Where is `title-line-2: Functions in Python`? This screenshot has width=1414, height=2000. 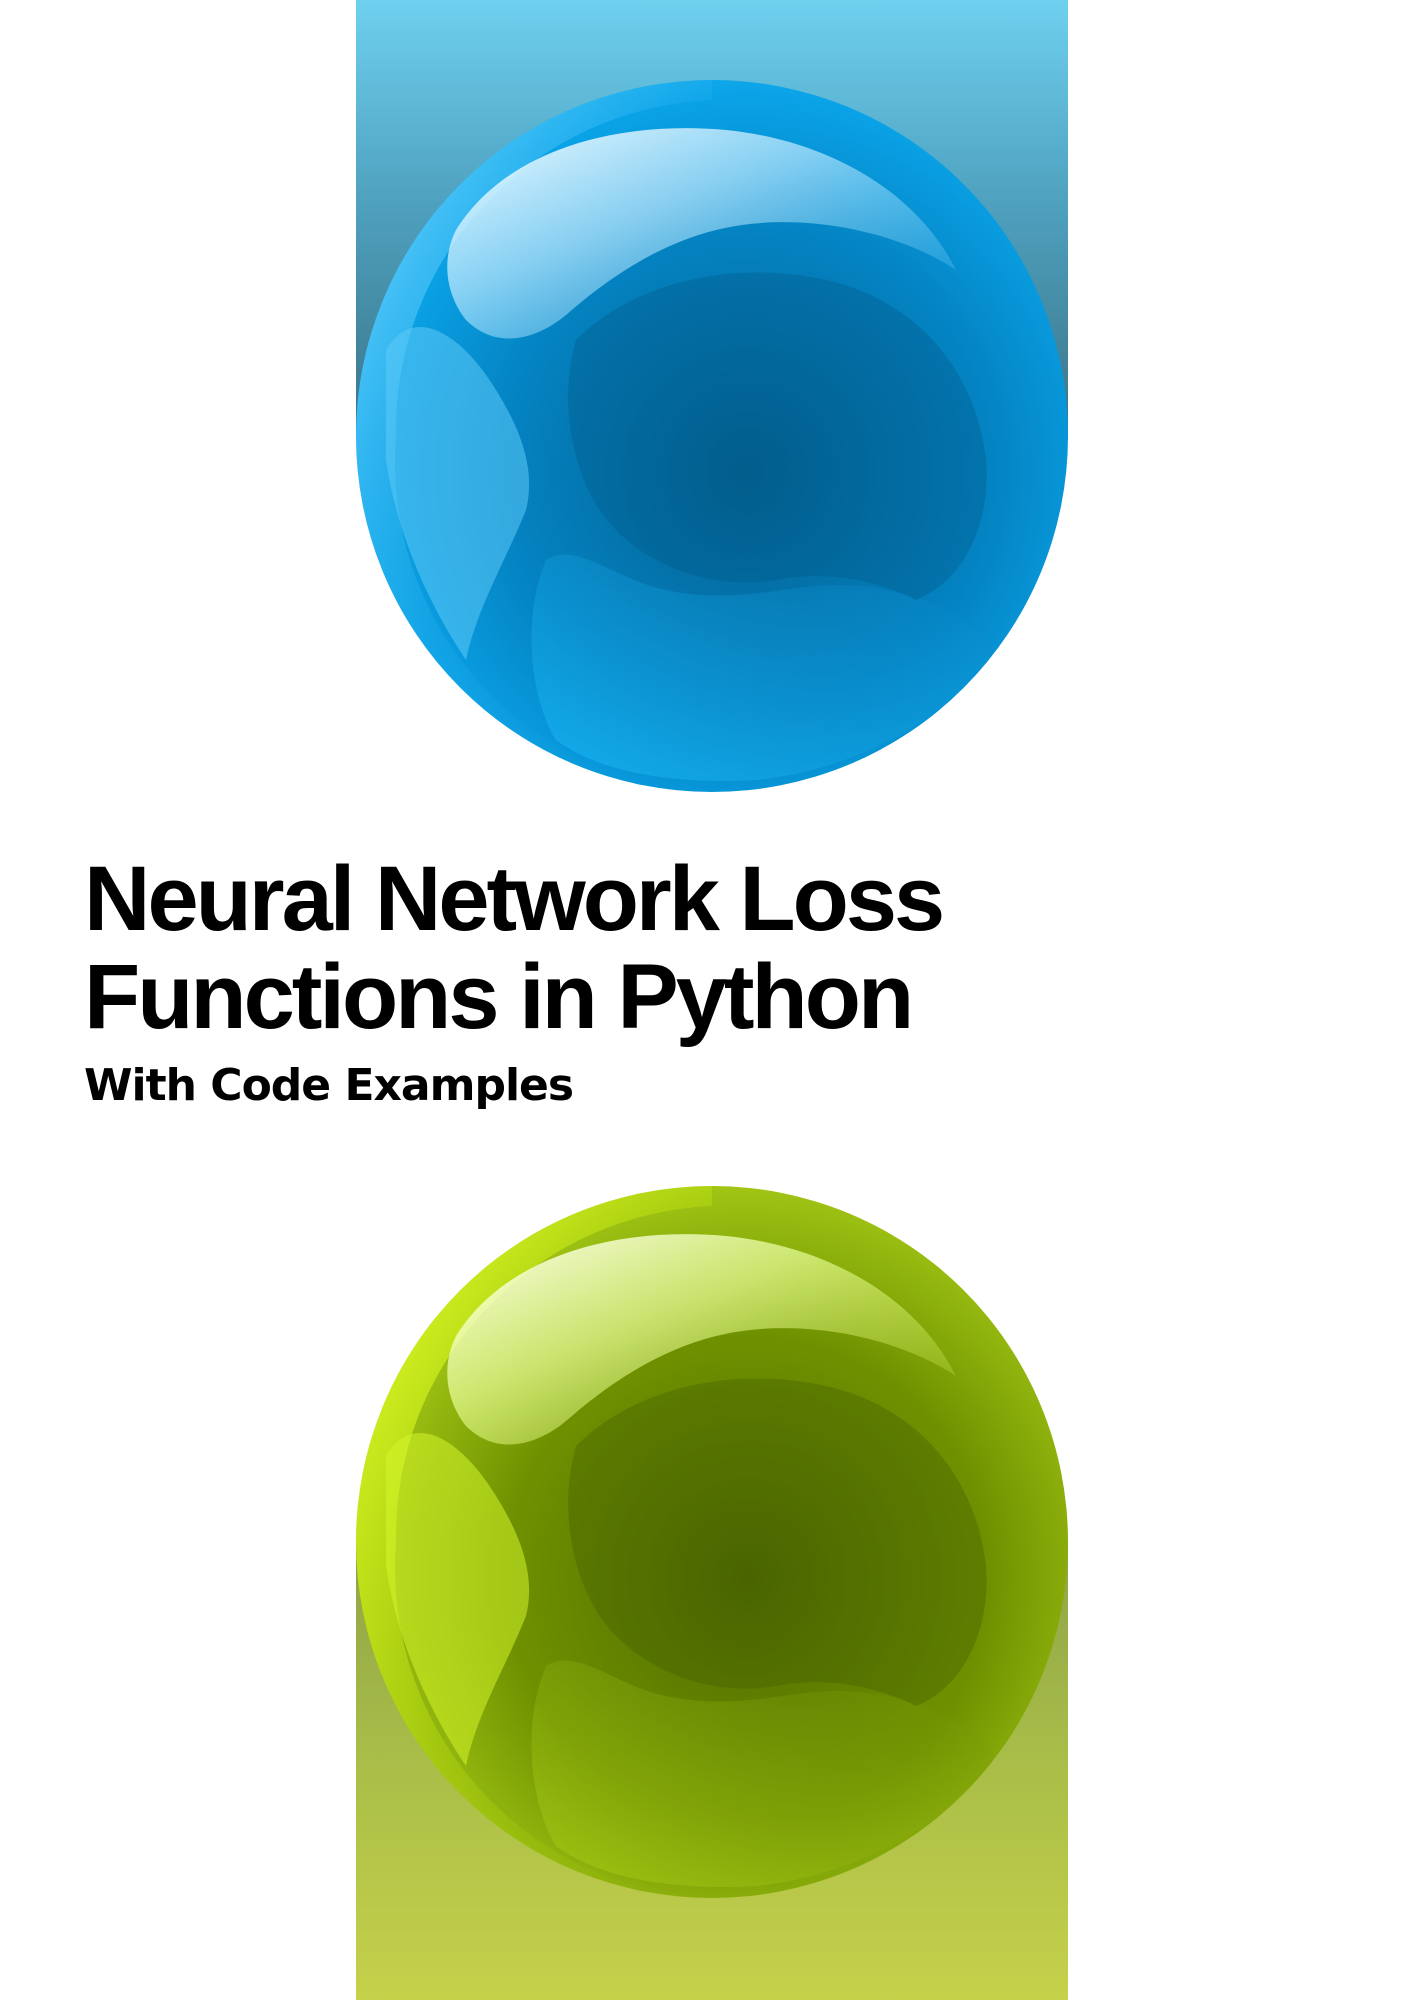
title-line-2: Functions in Python is located at coordinates (499, 997).